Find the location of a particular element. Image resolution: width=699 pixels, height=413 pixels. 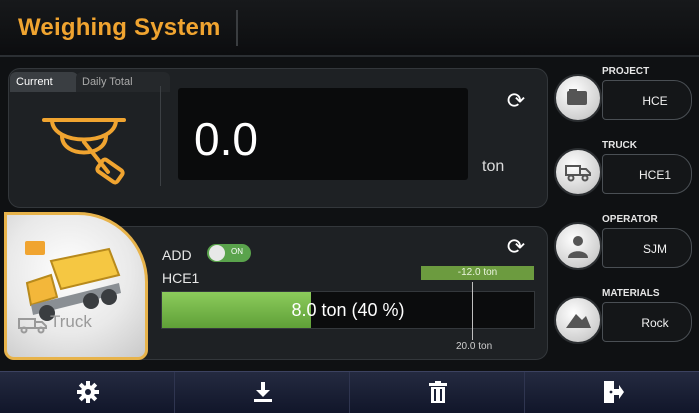

refresh-load-icon: ⟳ is located at coordinates (516, 247).